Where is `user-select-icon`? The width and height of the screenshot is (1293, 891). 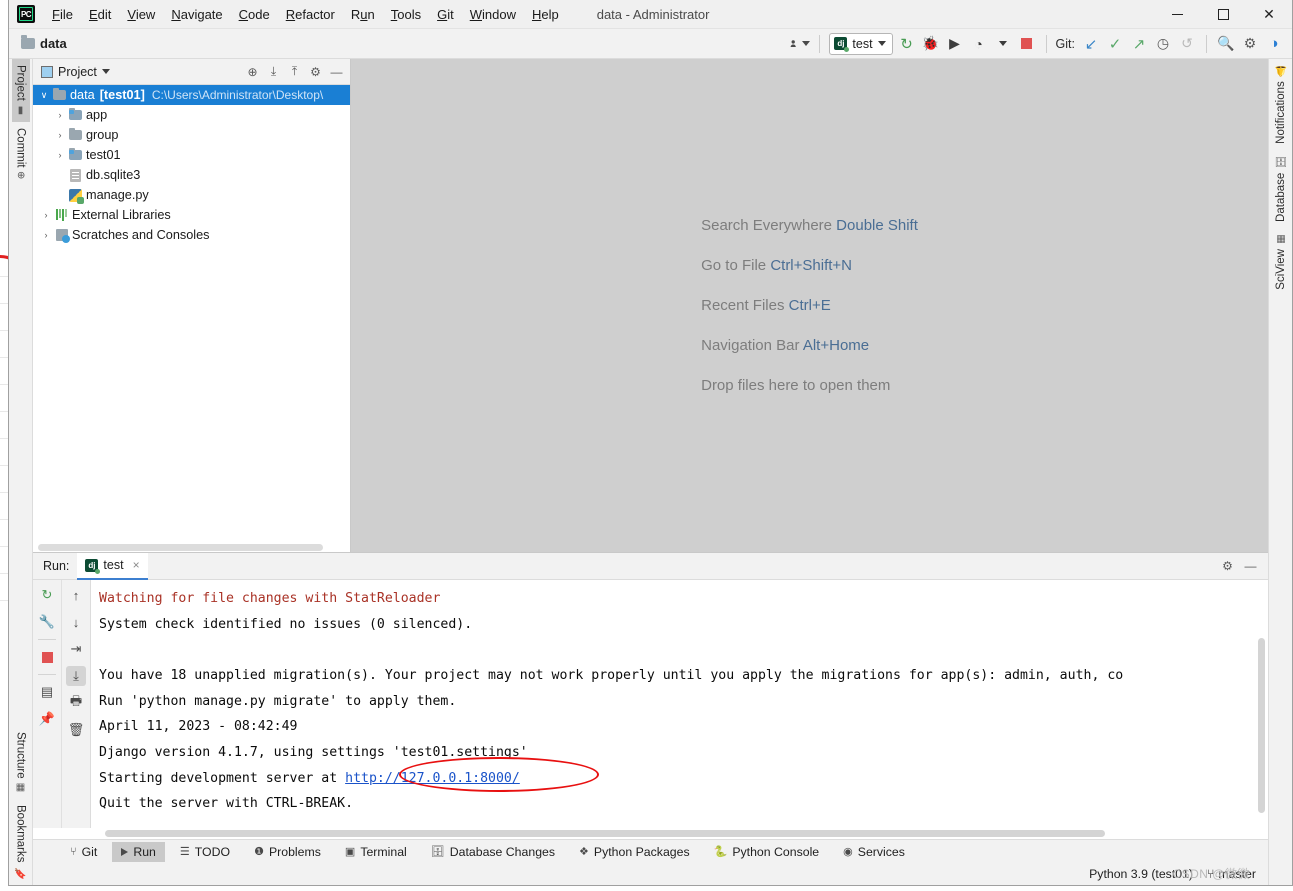
user-select-icon is located at coordinates (800, 44).